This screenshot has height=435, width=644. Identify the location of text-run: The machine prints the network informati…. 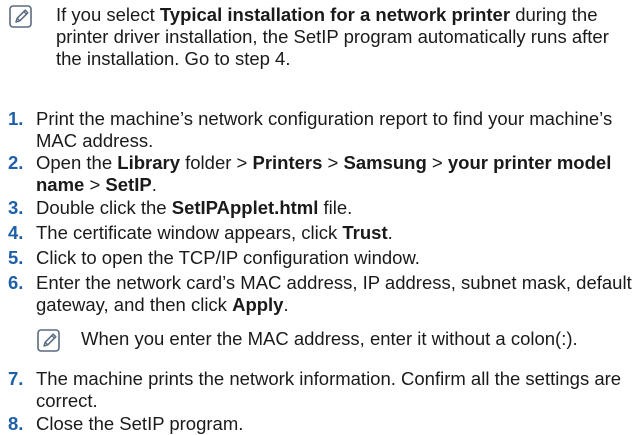
(329, 389).